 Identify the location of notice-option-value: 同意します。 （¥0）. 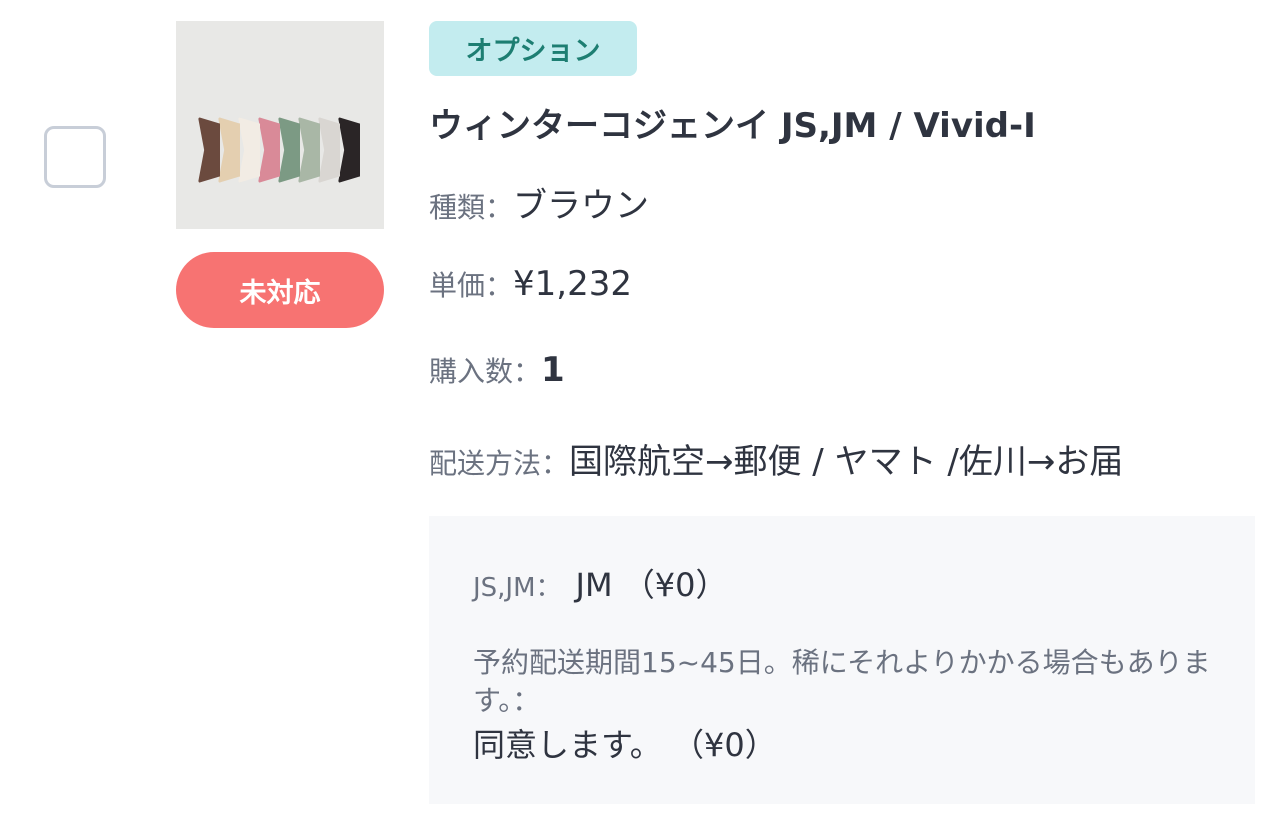
(625, 745).